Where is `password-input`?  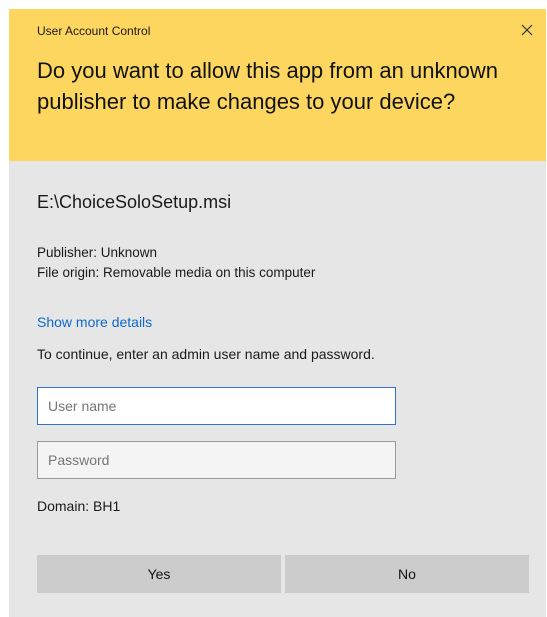
password-input is located at coordinates (216, 460).